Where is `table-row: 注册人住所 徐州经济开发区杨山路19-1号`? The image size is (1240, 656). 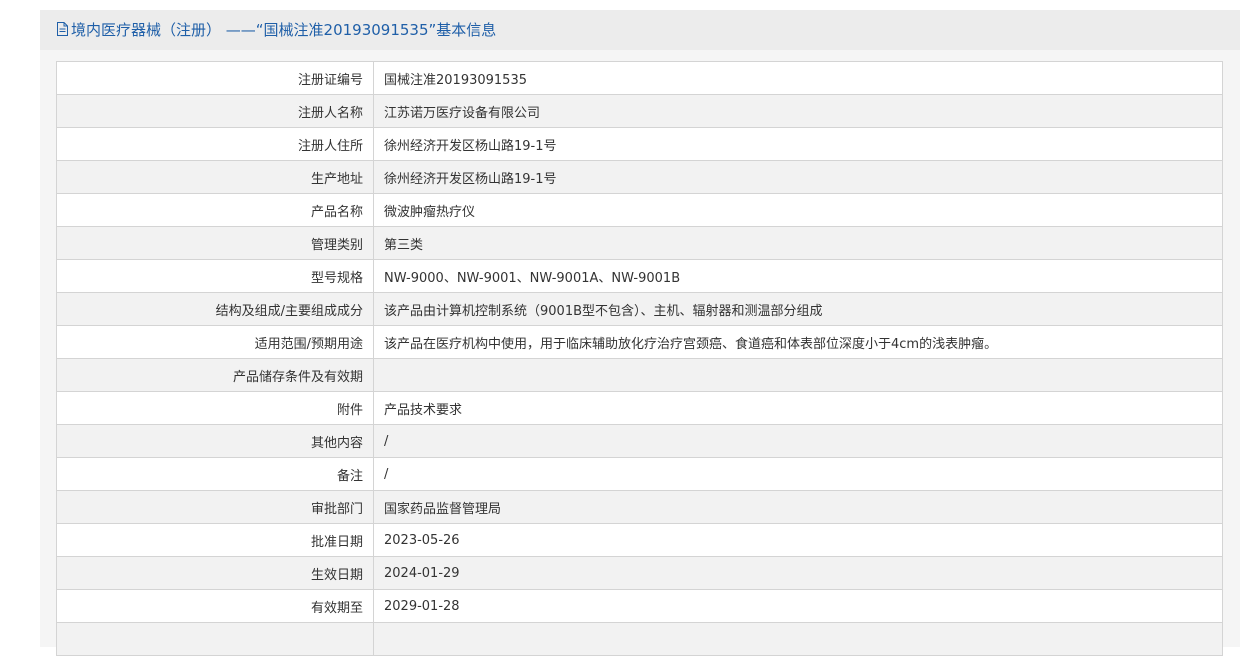 table-row: 注册人住所 徐州经济开发区杨山路19-1号 is located at coordinates (639, 144).